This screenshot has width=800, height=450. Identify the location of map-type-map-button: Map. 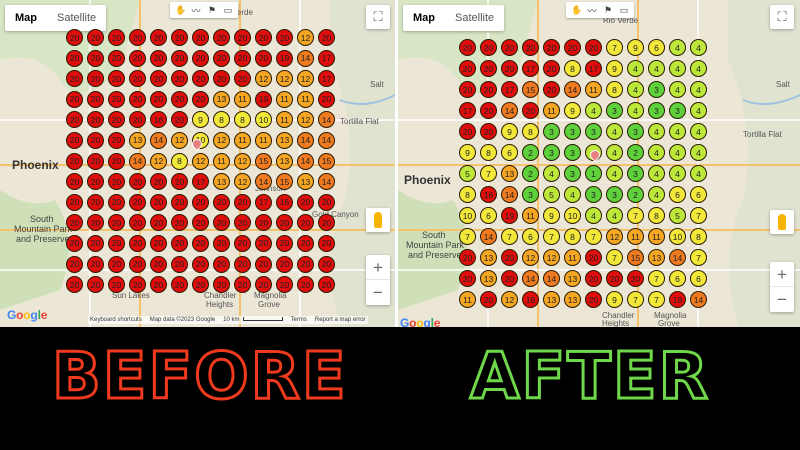
(424, 18).